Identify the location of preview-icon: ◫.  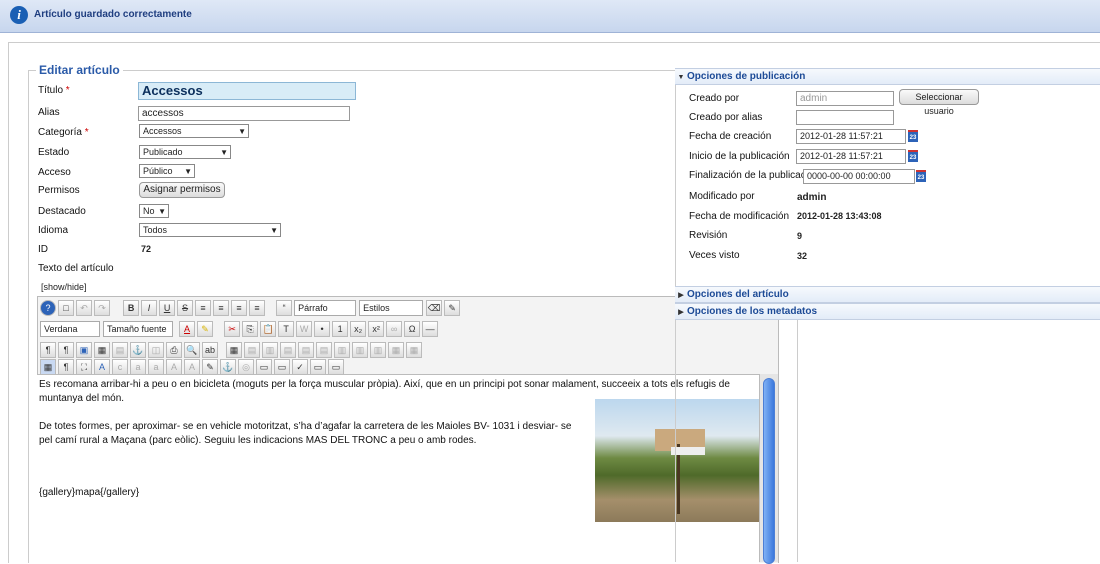
(156, 350).